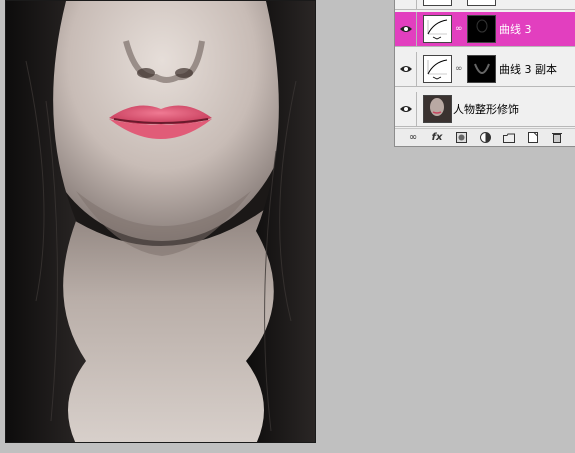  I want to click on trash-icon, so click(557, 138).